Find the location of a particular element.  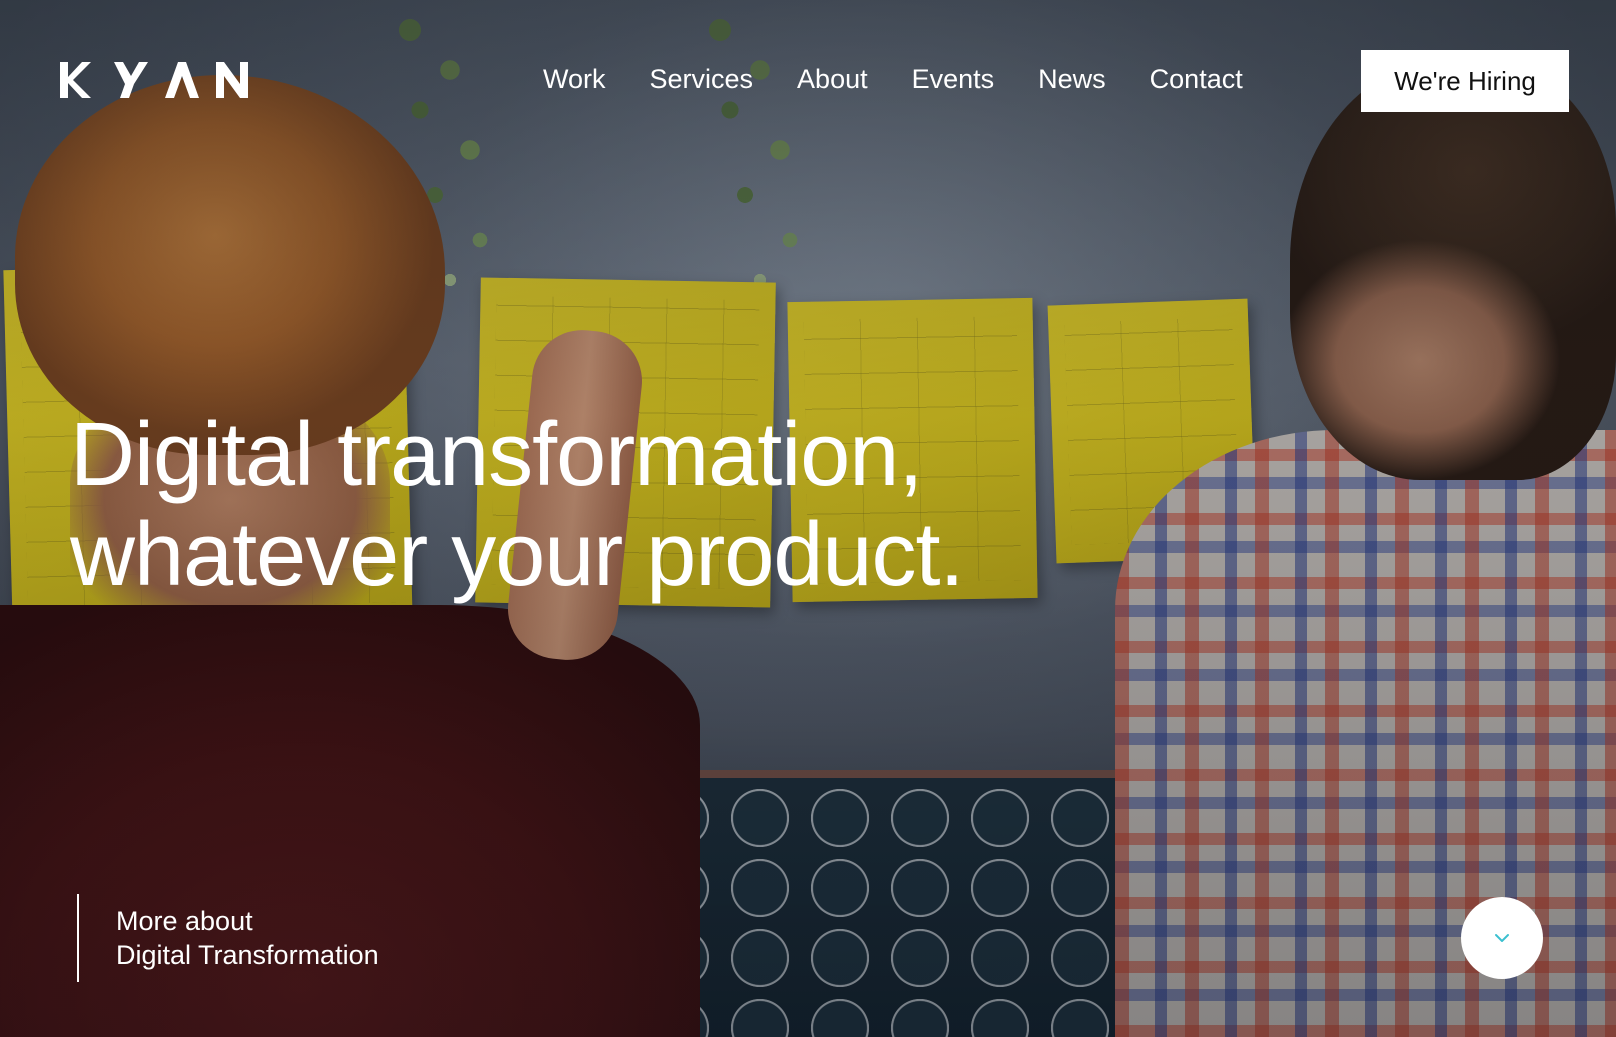

kyan-logo-mark is located at coordinates (154, 80).